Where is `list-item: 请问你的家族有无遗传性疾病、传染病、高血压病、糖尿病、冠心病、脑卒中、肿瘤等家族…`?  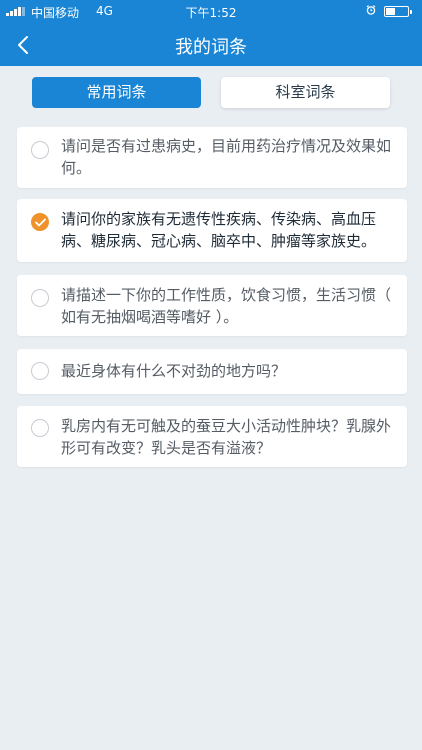 list-item: 请问你的家族有无遗传性疾病、传染病、高血压病、糖尿病、冠心病、脑卒中、肿瘤等家族… is located at coordinates (212, 230).